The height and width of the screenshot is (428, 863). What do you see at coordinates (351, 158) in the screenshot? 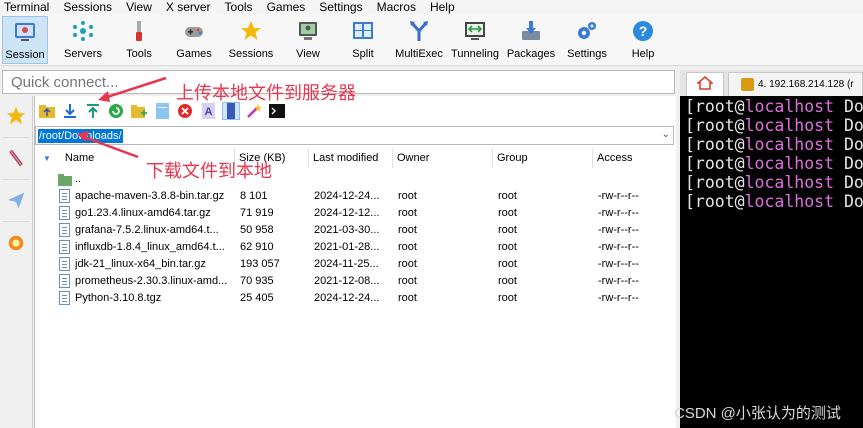
I see `column-last-modified: Last modified` at bounding box center [351, 158].